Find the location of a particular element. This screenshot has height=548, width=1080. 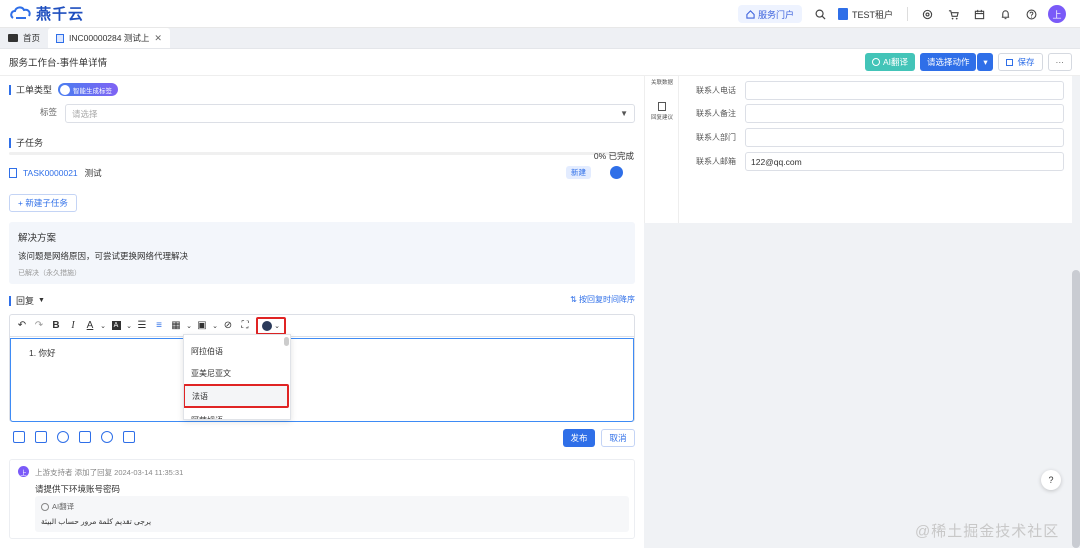

settings-icon is located at coordinates (927, 14).